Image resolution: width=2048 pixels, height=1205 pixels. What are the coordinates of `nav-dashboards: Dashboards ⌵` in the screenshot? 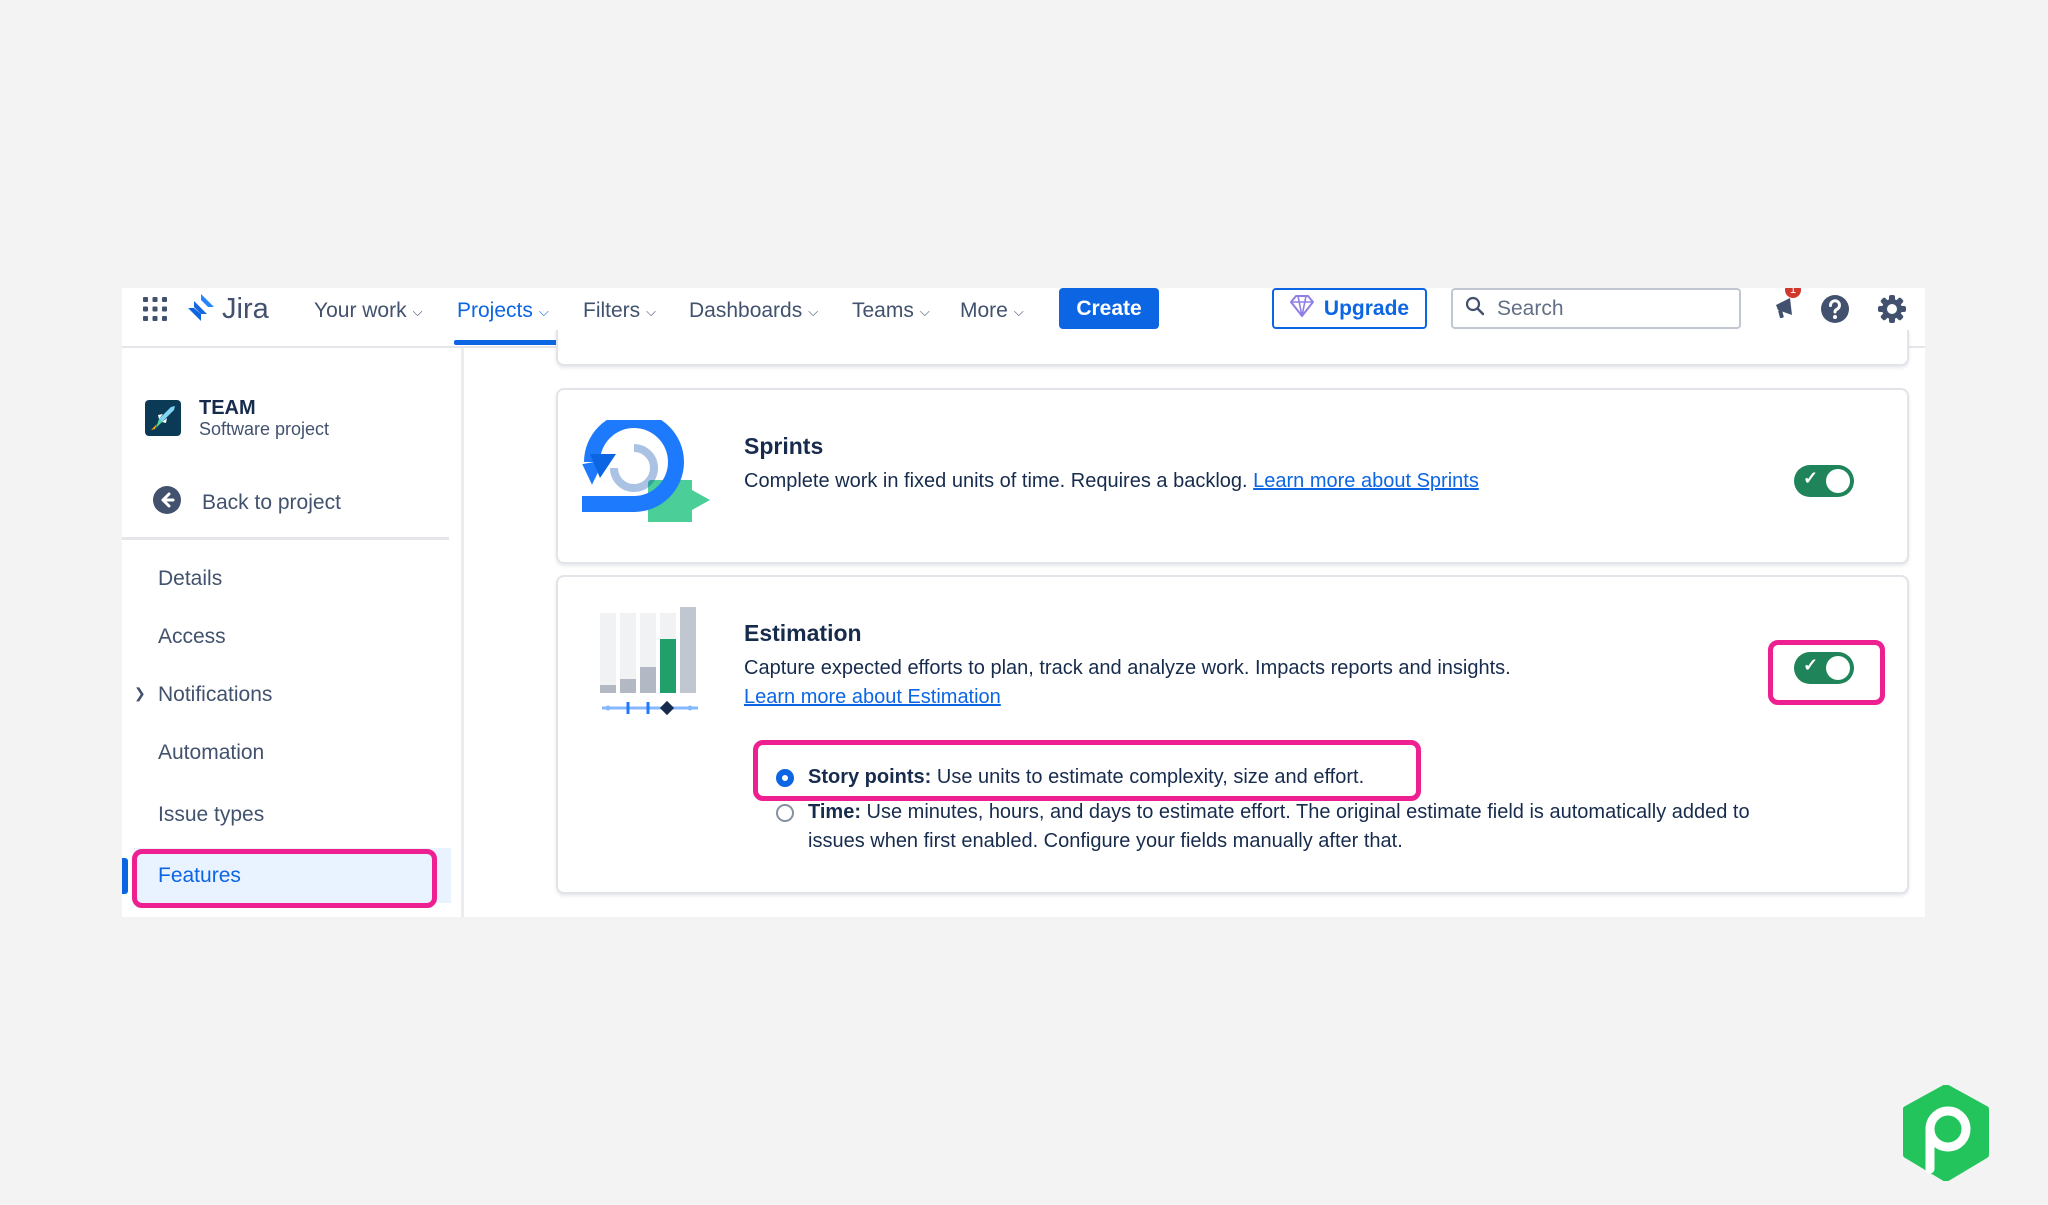 It's located at (753, 311).